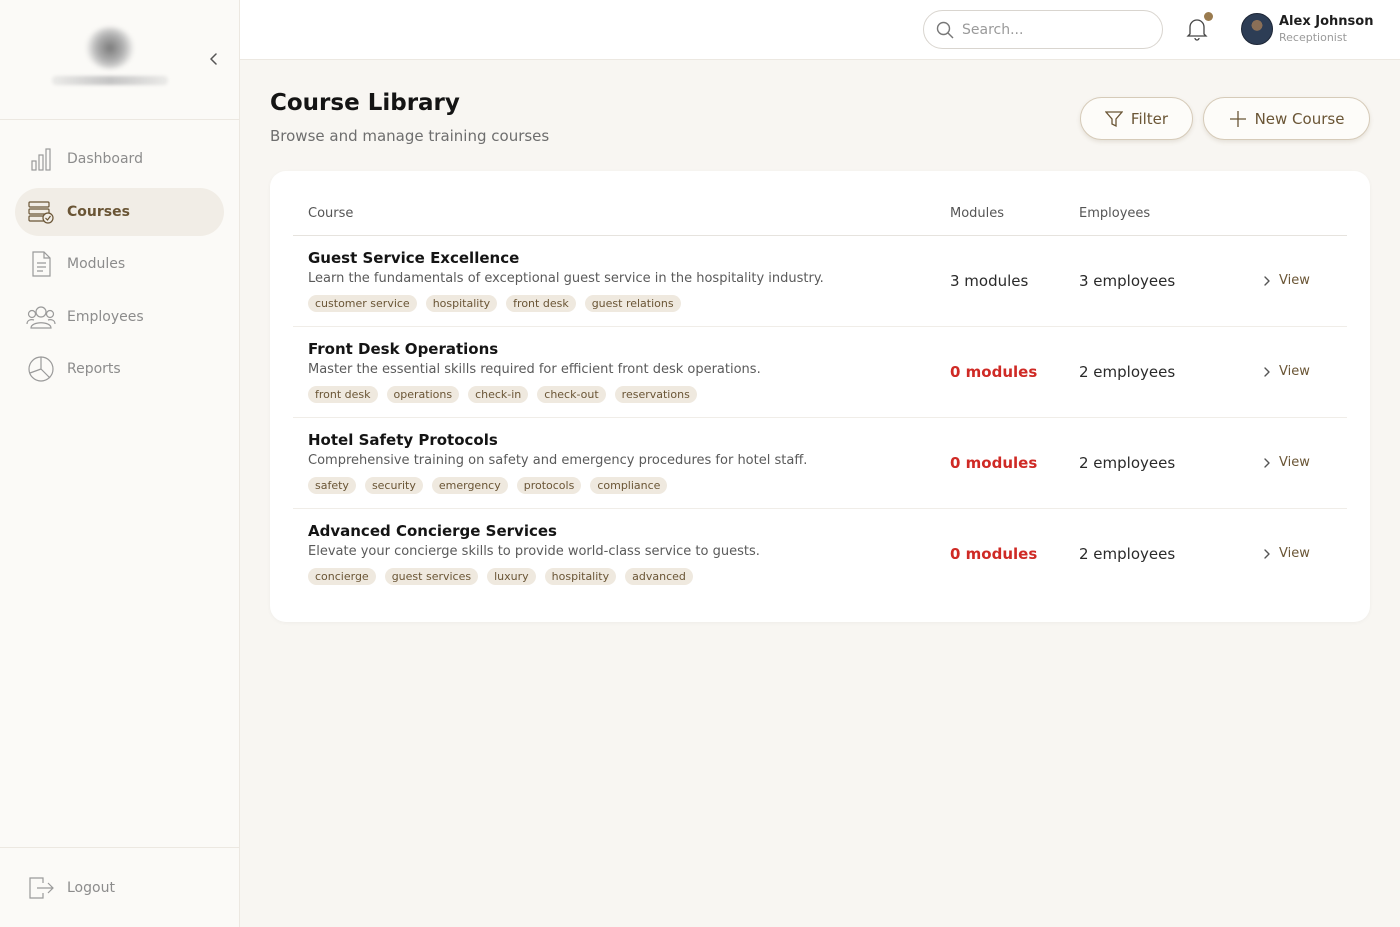  Describe the element at coordinates (1149, 118) in the screenshot. I see `filter-button-label: Filter` at that location.